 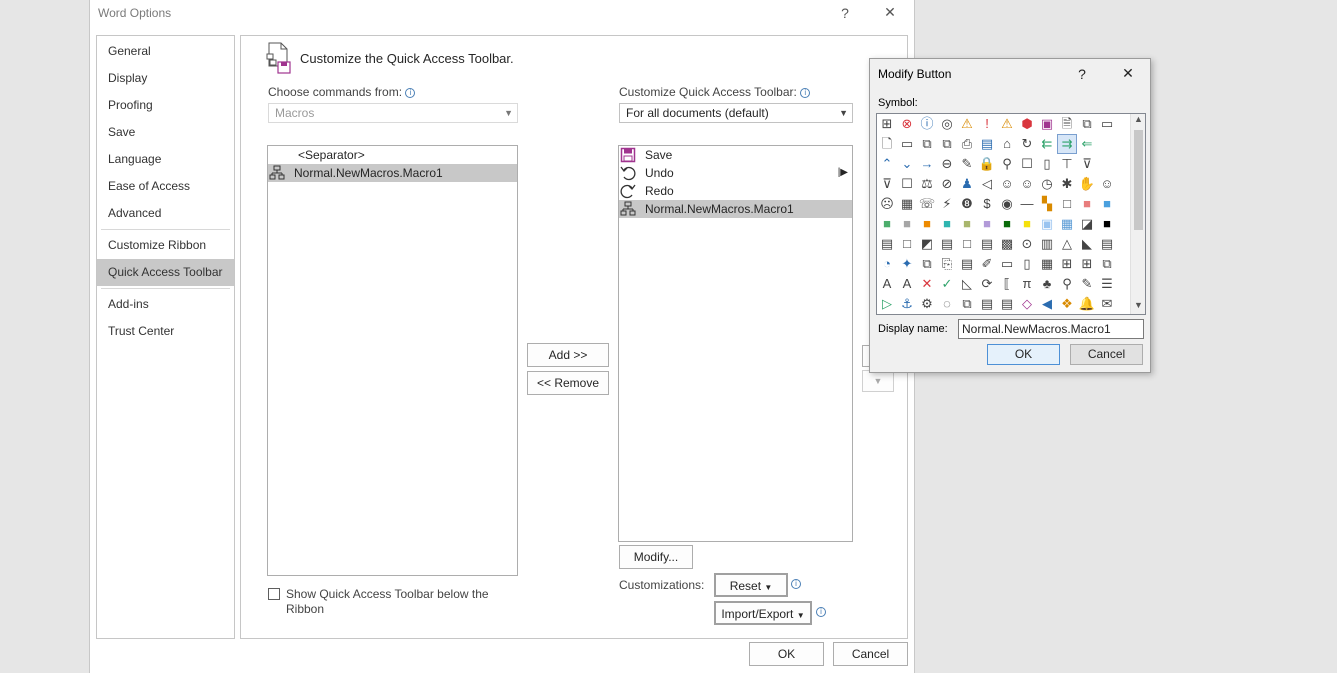 I want to click on bold-square-icon: □, so click(x=907, y=244).